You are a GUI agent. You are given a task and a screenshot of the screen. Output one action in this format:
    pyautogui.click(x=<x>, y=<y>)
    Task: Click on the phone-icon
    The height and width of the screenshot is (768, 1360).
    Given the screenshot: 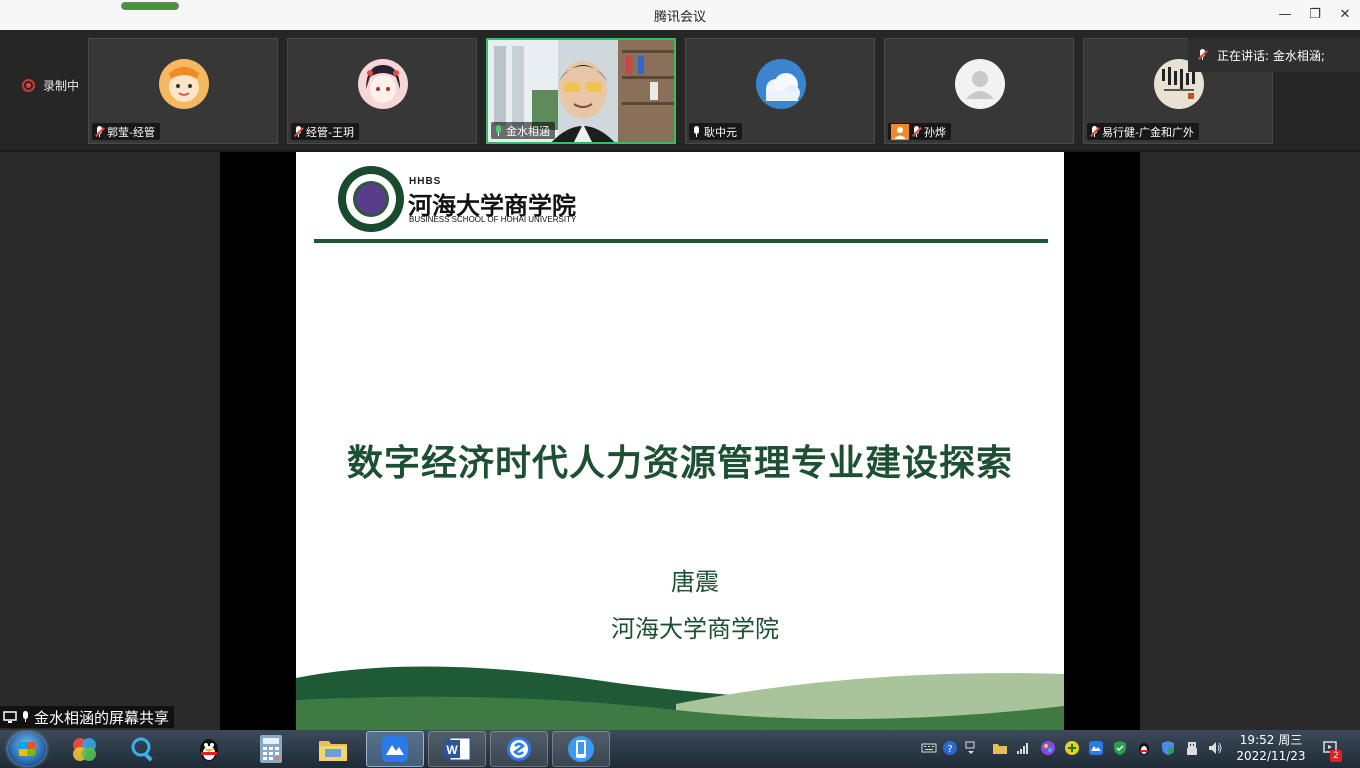 What is the action you would take?
    pyautogui.click(x=581, y=749)
    